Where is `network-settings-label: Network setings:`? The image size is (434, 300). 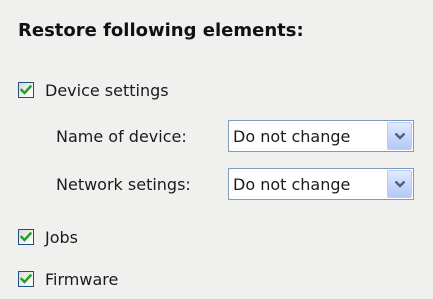 network-settings-label: Network setings: is located at coordinates (123, 184).